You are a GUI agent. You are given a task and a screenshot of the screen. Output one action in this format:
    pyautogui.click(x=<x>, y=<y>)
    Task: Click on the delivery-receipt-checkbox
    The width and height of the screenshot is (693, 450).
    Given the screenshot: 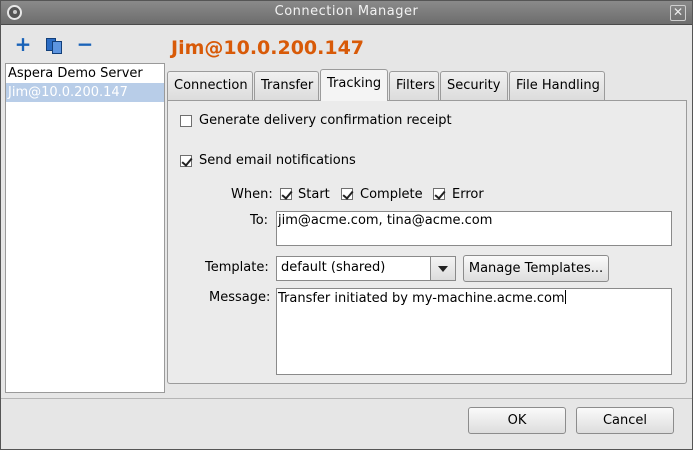 What is the action you would take?
    pyautogui.click(x=186, y=121)
    